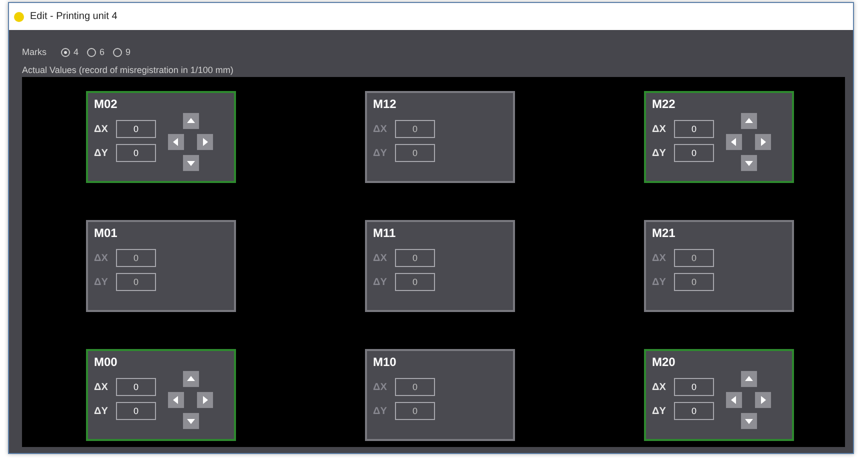 The image size is (864, 464). I want to click on radio-option: 9, so click(121, 52).